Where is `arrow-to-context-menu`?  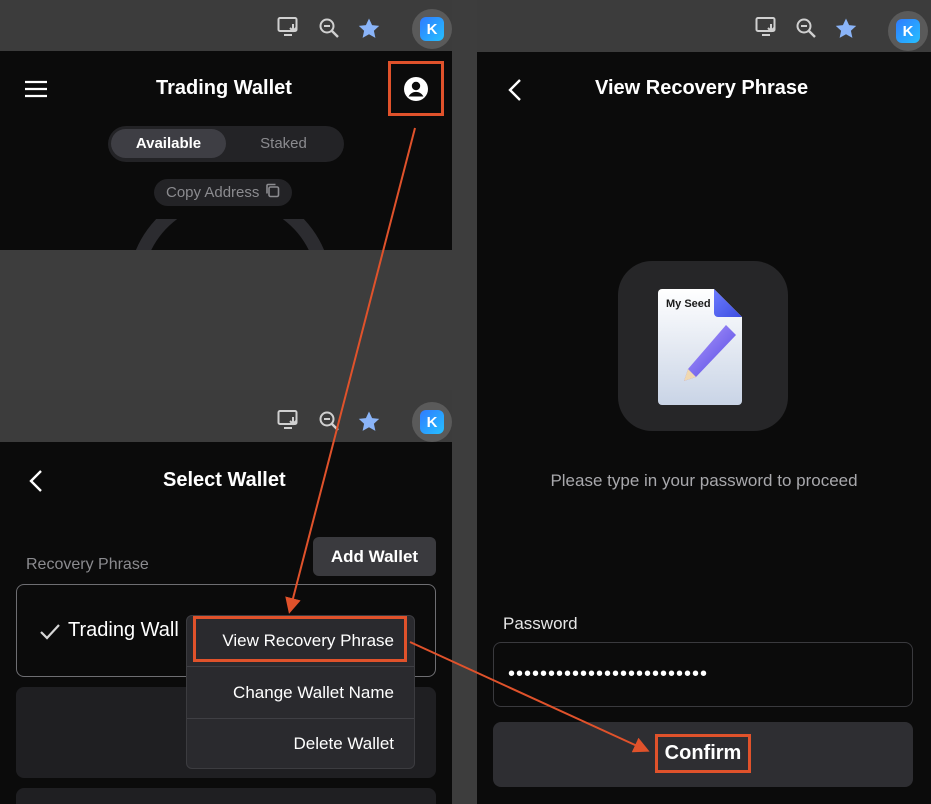 arrow-to-context-menu is located at coordinates (350, 370).